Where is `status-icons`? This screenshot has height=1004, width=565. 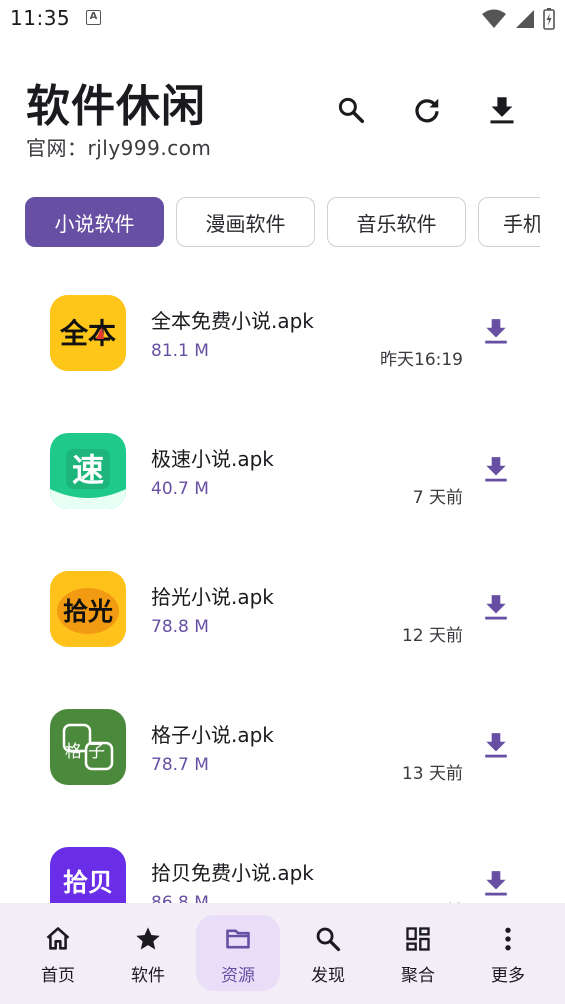 status-icons is located at coordinates (518, 19).